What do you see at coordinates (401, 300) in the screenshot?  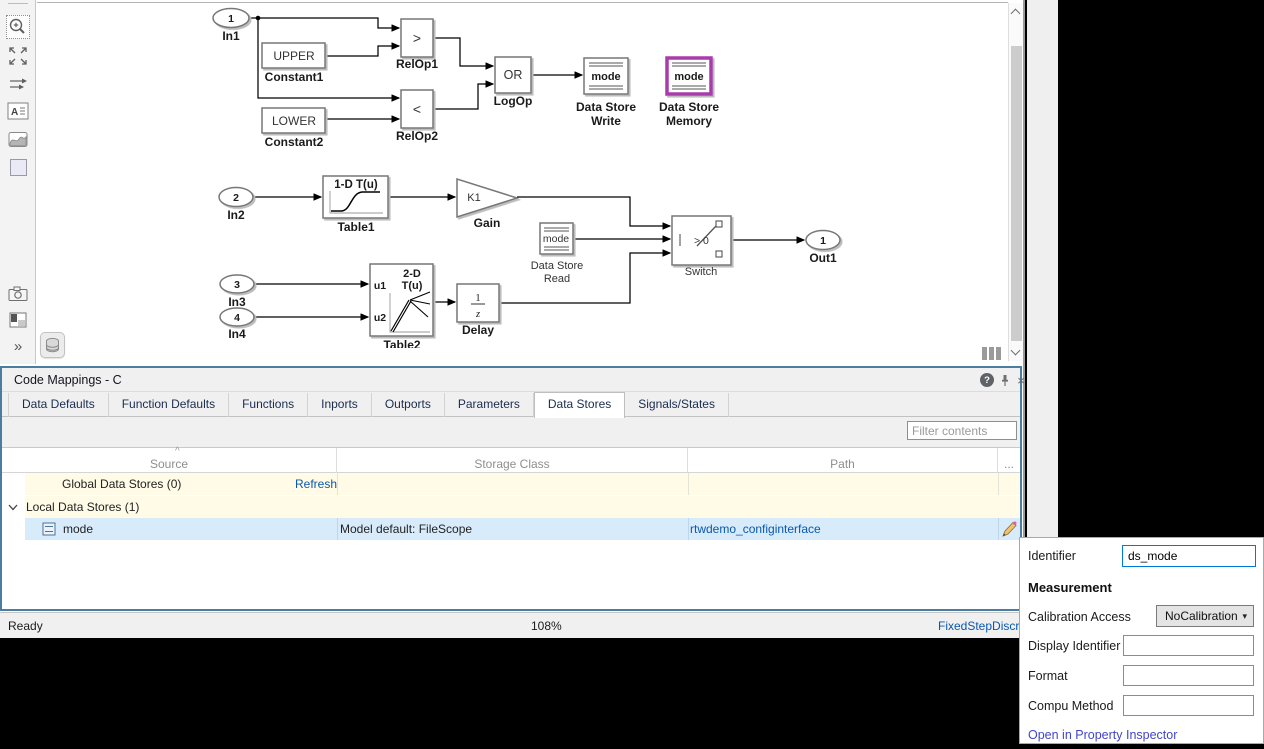 I see `block-table2` at bounding box center [401, 300].